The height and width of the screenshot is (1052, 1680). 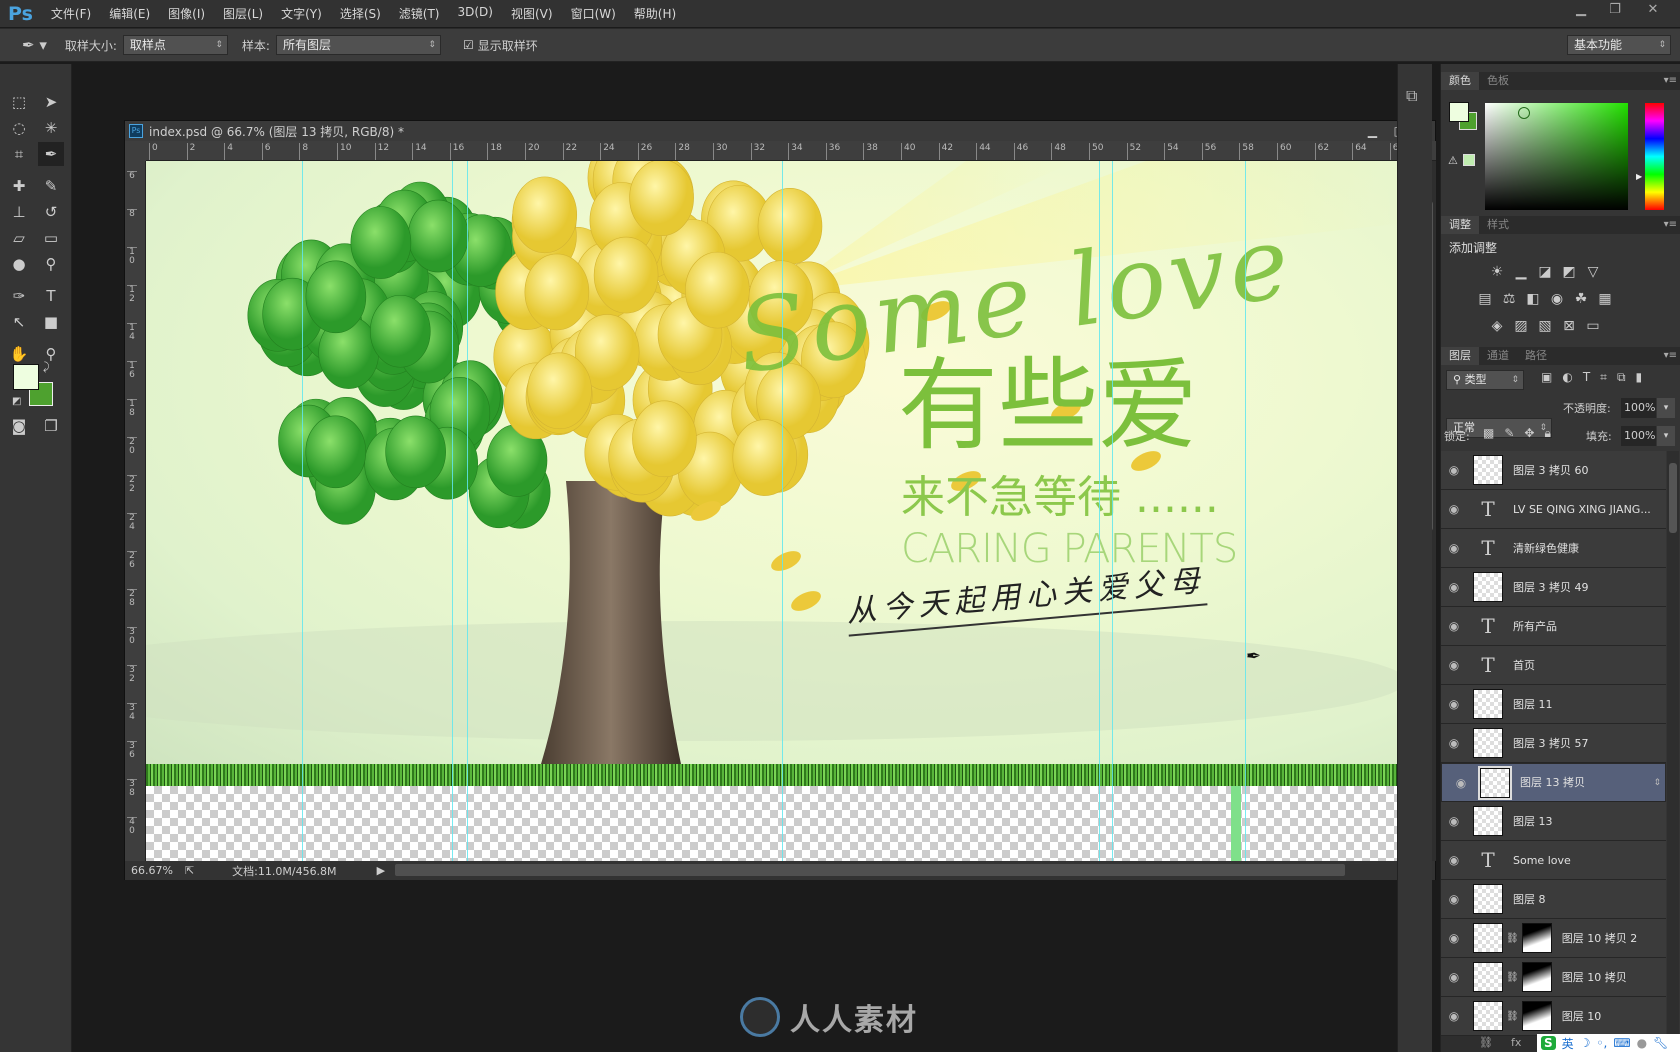 I want to click on opacity-input: 100%, so click(x=1638, y=408).